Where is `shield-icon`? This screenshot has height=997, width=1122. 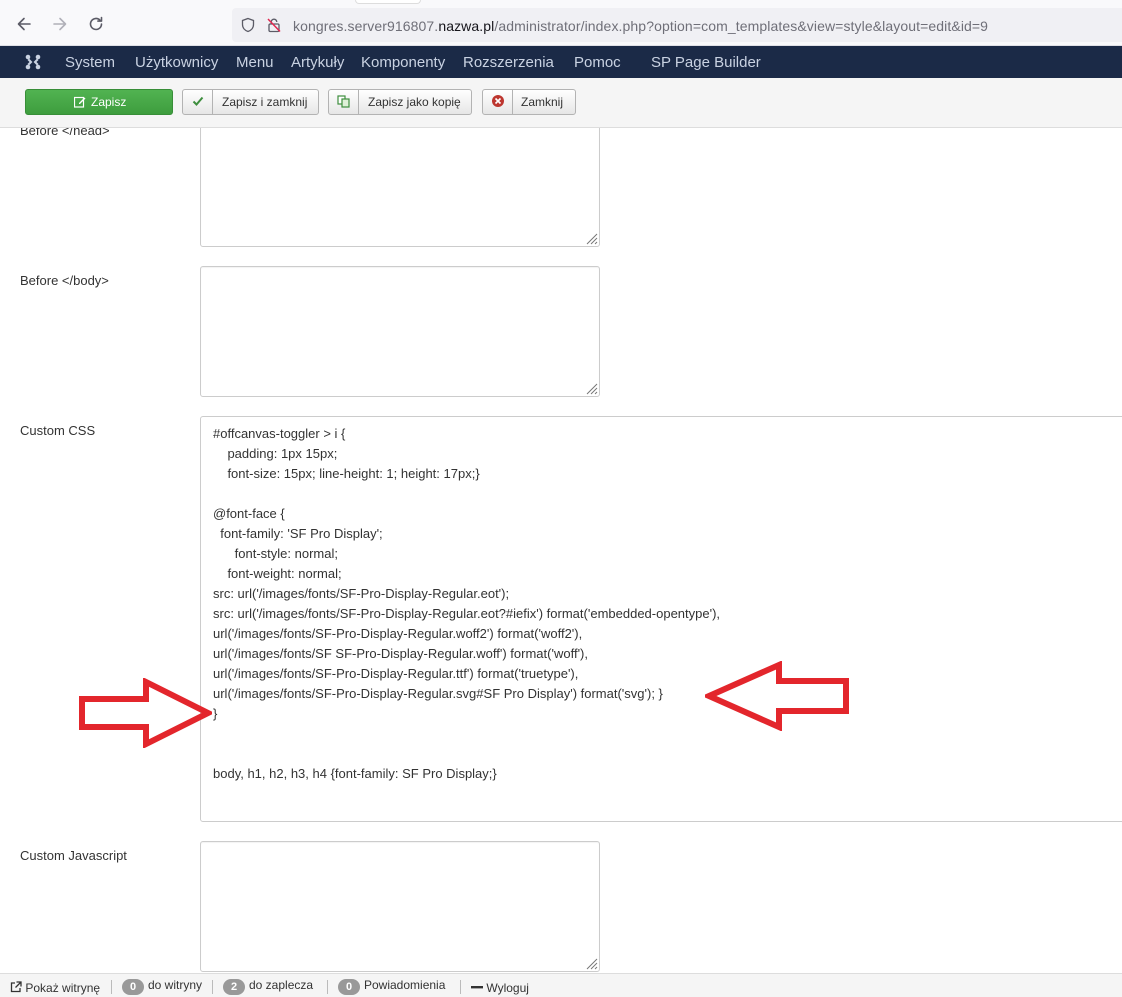
shield-icon is located at coordinates (248, 25).